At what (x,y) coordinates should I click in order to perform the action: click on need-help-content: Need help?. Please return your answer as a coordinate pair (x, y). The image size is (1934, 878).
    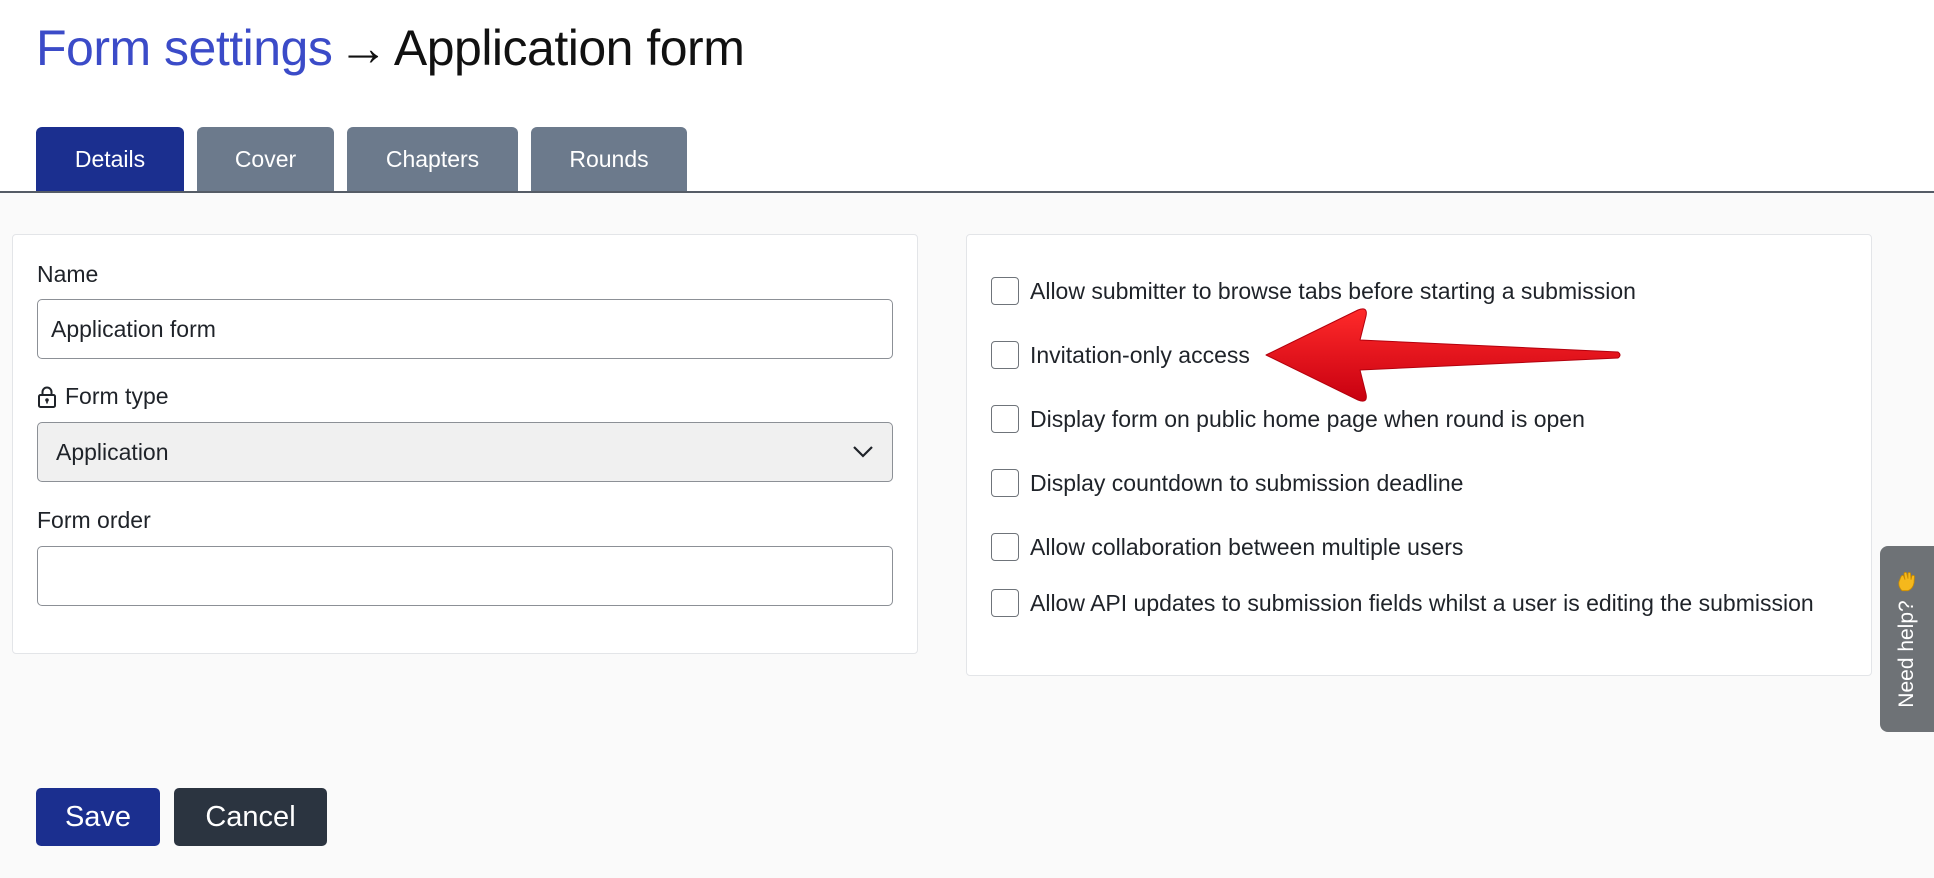
    Looking at the image, I should click on (1907, 639).